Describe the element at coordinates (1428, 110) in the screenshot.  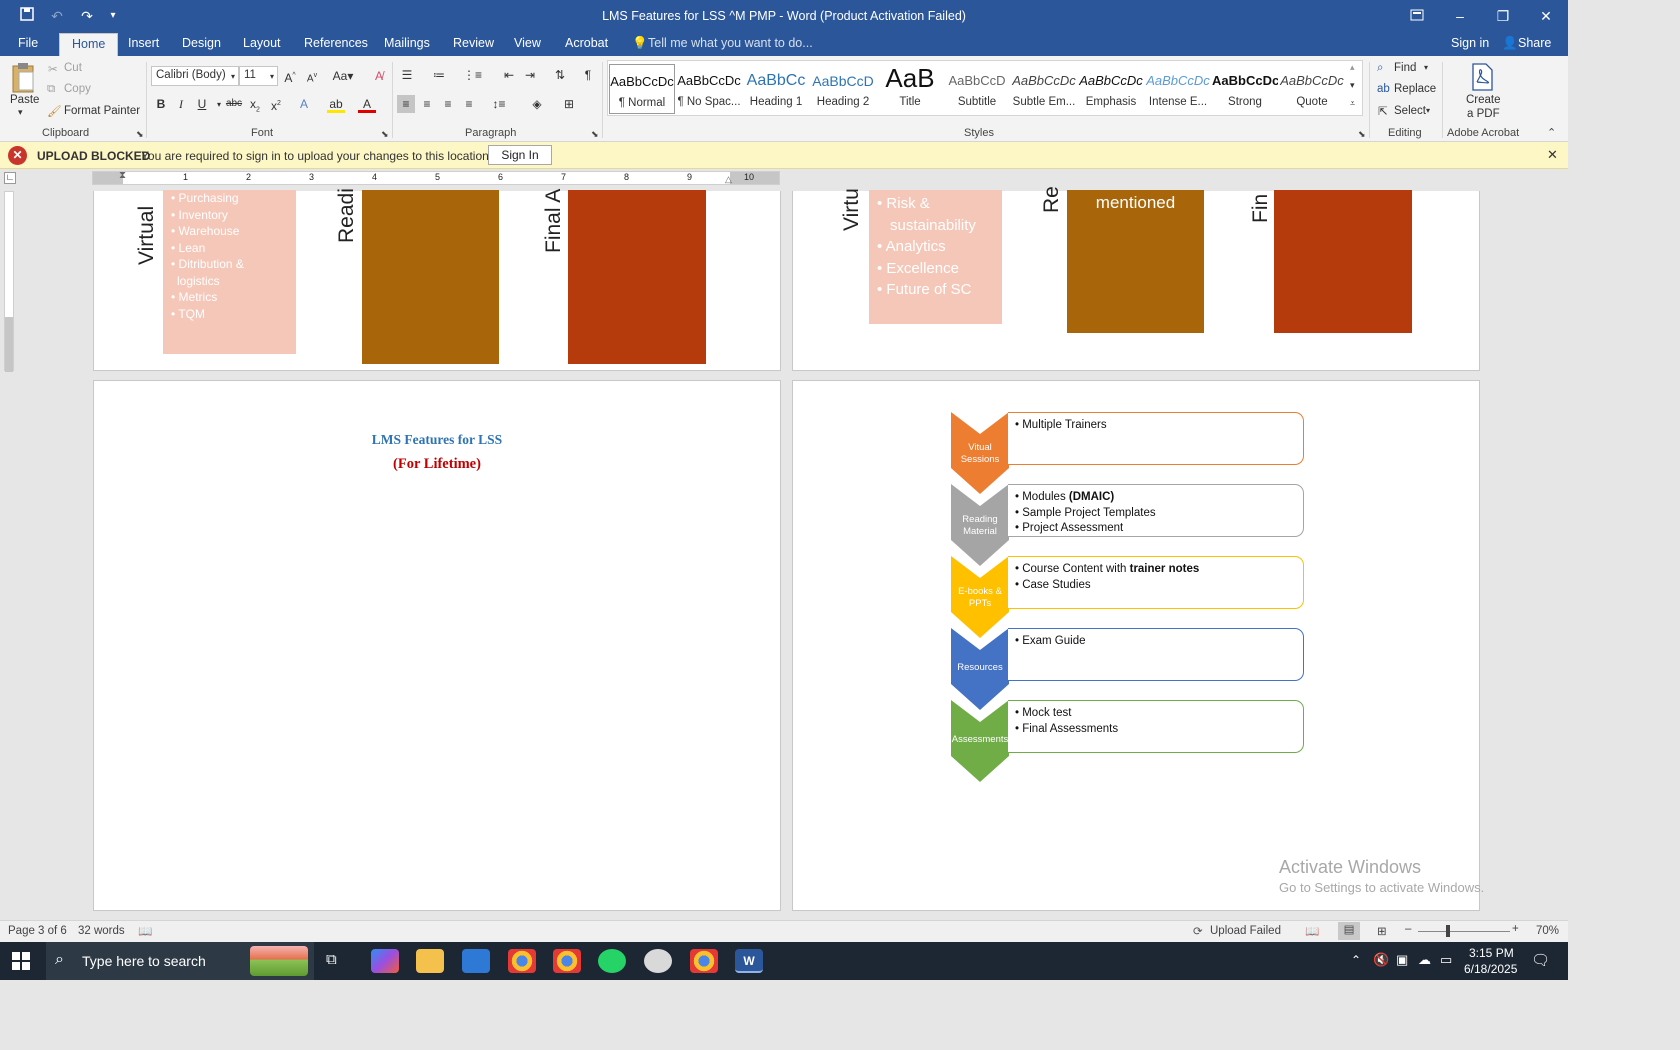
I see `select-dropdown-icon: ▾` at that location.